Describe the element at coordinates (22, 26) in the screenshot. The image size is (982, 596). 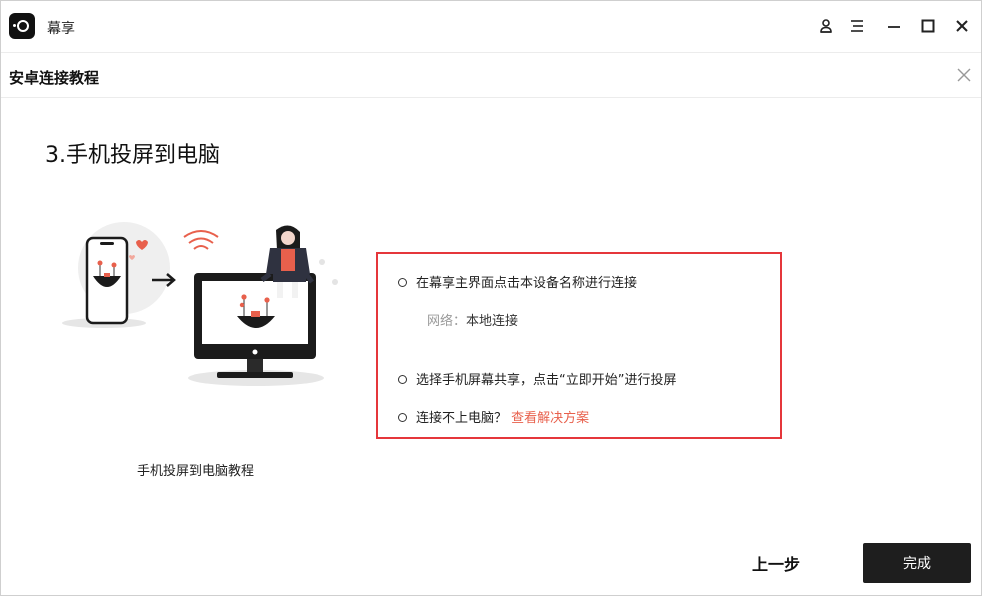
I see `app-logo-icon` at that location.